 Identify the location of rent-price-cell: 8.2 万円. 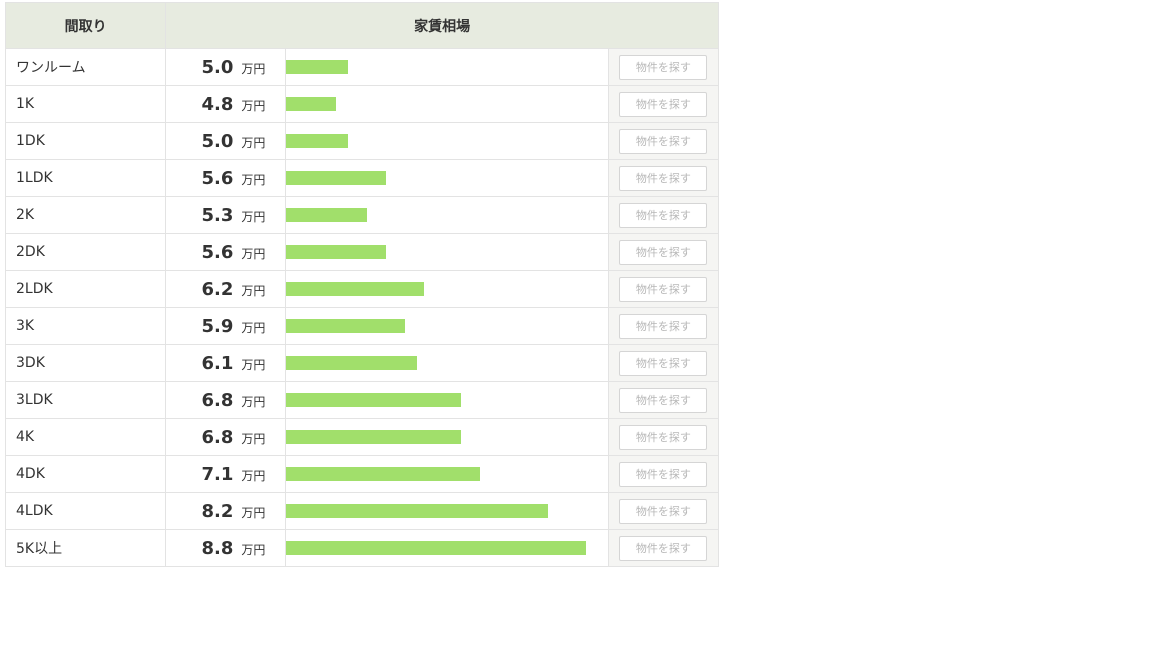
(226, 511).